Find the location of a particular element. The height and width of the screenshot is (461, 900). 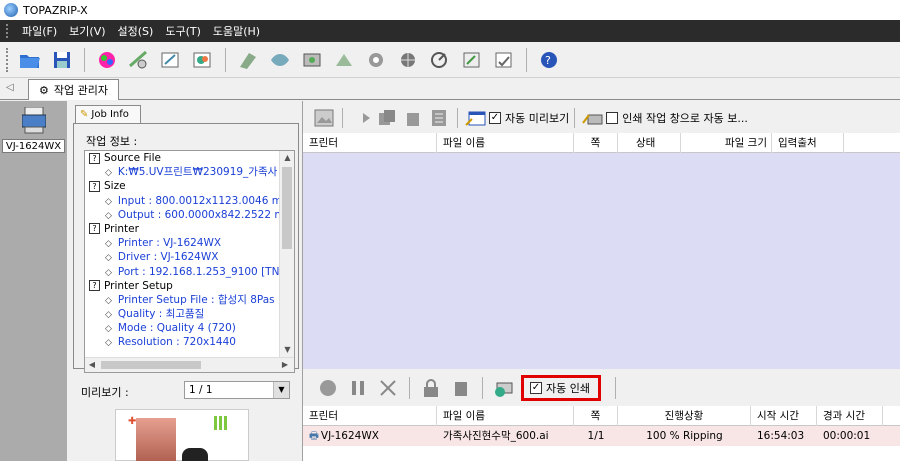

tree-item: ◇ Driver : VJ-1624WX is located at coordinates (182, 257).